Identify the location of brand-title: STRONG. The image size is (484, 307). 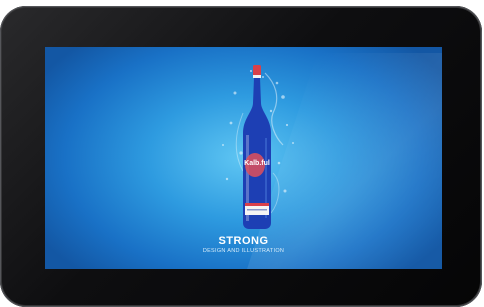
(243, 241).